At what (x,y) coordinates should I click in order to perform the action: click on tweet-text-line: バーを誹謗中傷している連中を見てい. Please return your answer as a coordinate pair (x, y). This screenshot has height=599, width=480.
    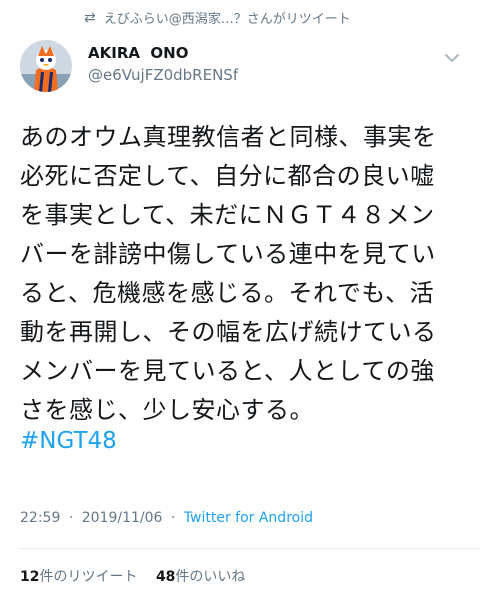
    Looking at the image, I should click on (228, 254).